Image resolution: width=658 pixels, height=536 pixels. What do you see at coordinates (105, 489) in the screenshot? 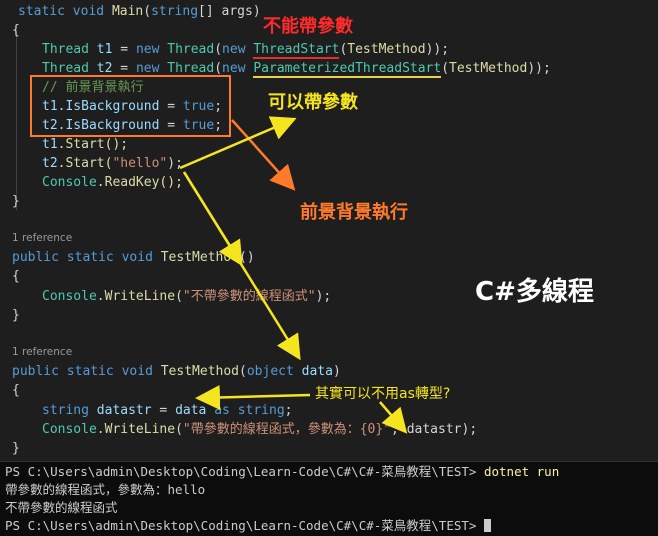
I see `terminal-line-output1: 帶參數的線程函式，參數為：hello` at bounding box center [105, 489].